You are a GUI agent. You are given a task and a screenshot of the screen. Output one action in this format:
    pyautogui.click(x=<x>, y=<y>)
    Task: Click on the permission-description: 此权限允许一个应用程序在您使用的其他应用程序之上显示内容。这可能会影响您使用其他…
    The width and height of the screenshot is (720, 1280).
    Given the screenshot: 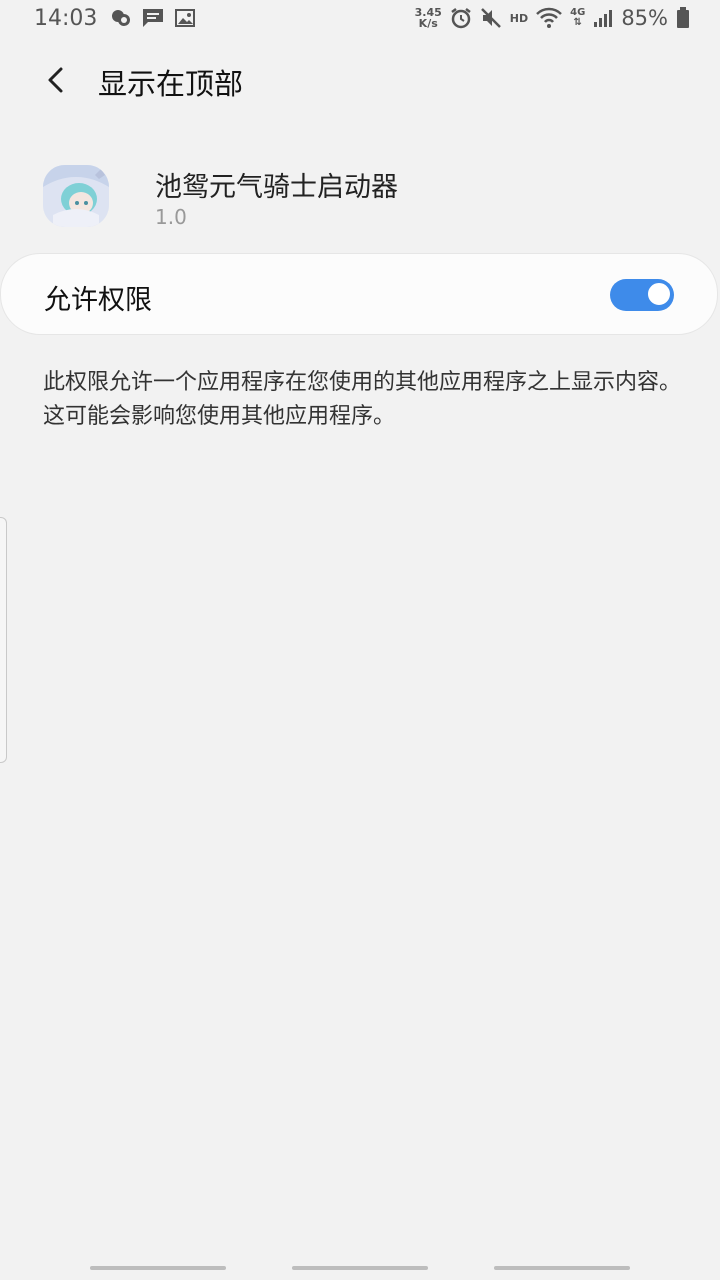 What is the action you would take?
    pyautogui.click(x=362, y=399)
    